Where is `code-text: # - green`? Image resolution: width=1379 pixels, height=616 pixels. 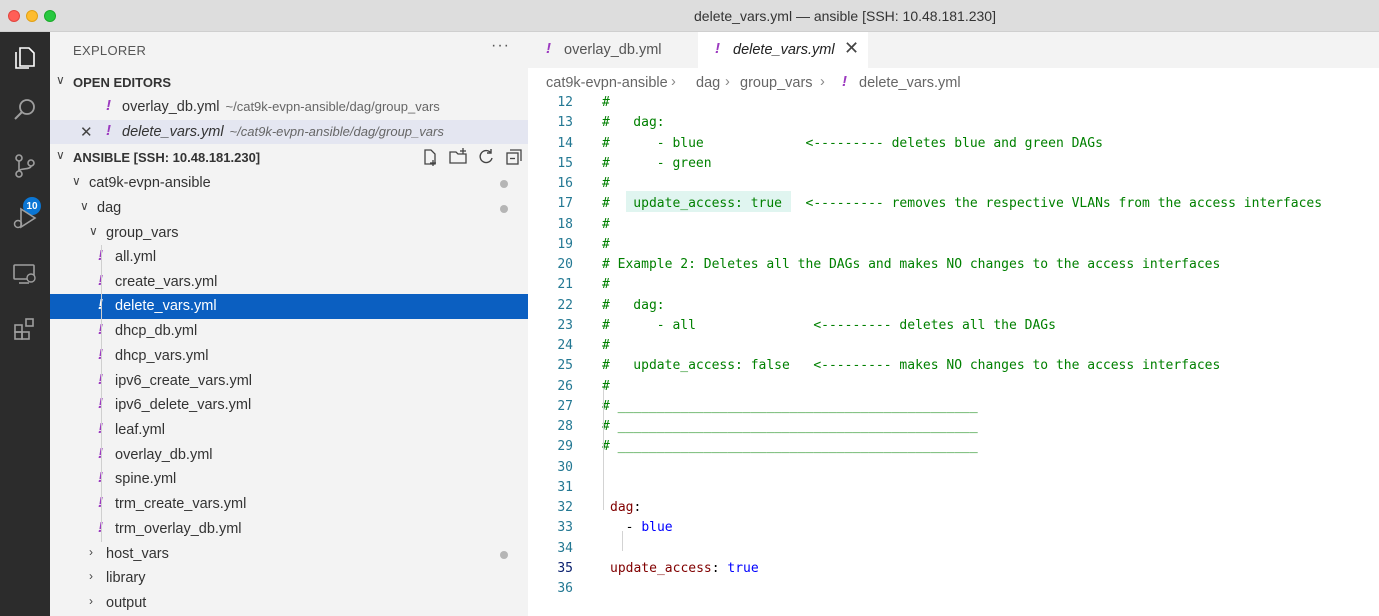 code-text: # - green is located at coordinates (657, 163).